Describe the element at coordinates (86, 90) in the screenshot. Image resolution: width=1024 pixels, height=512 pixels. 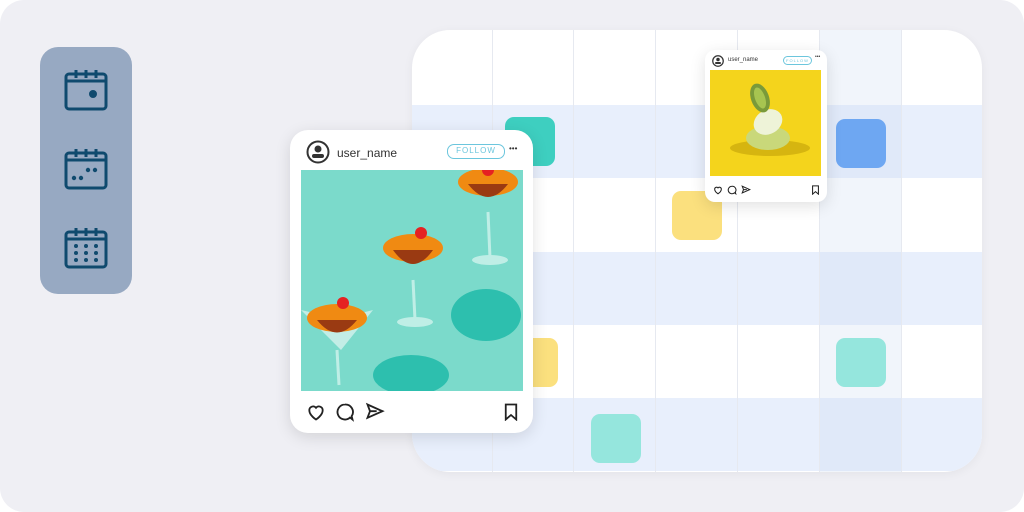
I see `calendar-day-icon` at that location.